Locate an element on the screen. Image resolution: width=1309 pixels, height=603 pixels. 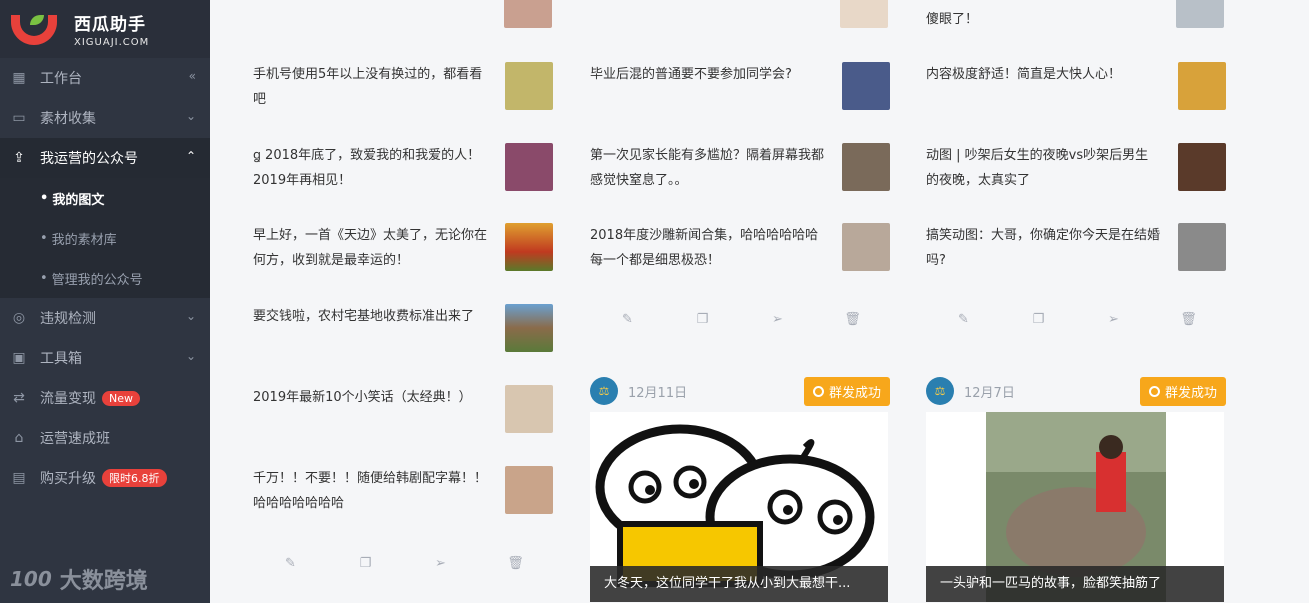
article-item: 早上好，一首《天边》太美了，无论你在何方，收到就是最幸运的！ is located at coordinates (403, 253).